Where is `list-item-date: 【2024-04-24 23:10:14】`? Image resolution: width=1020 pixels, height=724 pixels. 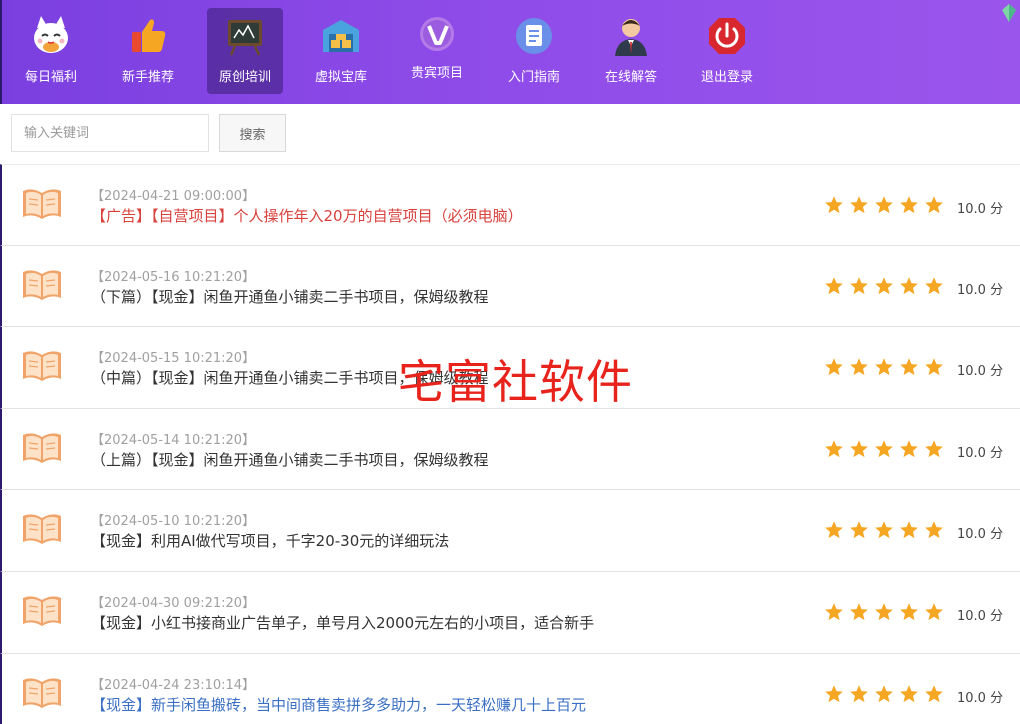
list-item-date: 【2024-04-24 23:10:14】 is located at coordinates (173, 685).